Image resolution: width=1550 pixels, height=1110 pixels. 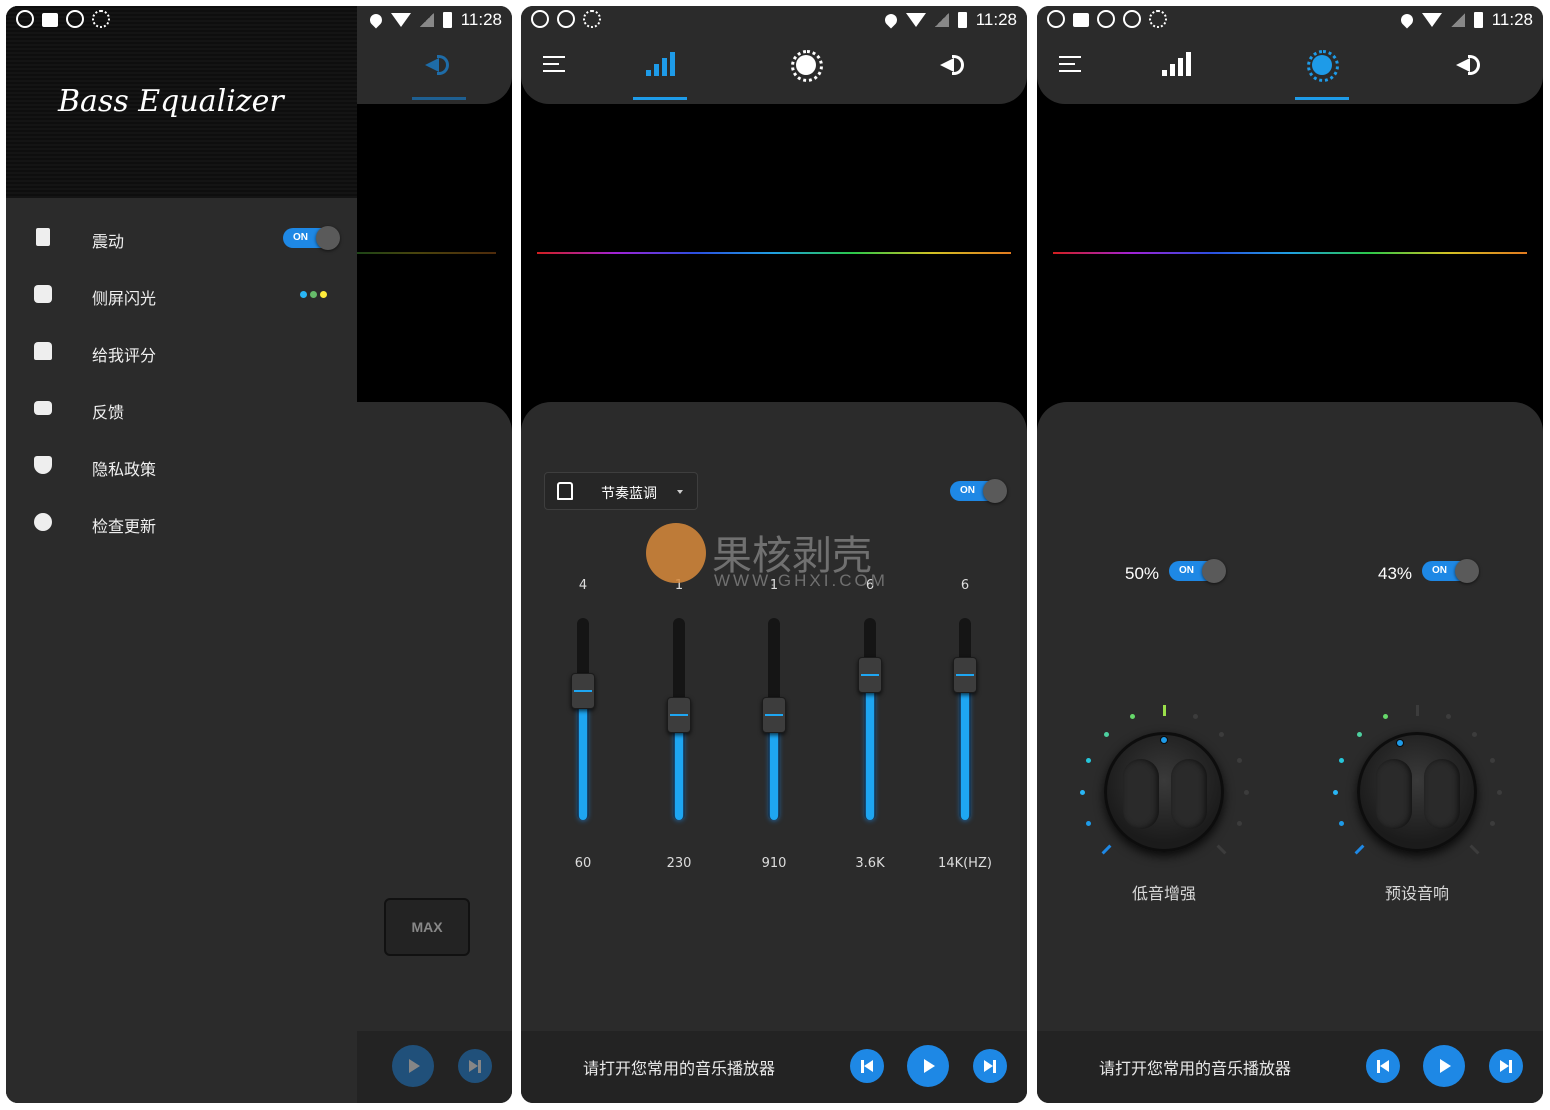 What do you see at coordinates (181, 295) in the screenshot?
I see `drawer-item-edge-light: 侧屏闪光` at bounding box center [181, 295].